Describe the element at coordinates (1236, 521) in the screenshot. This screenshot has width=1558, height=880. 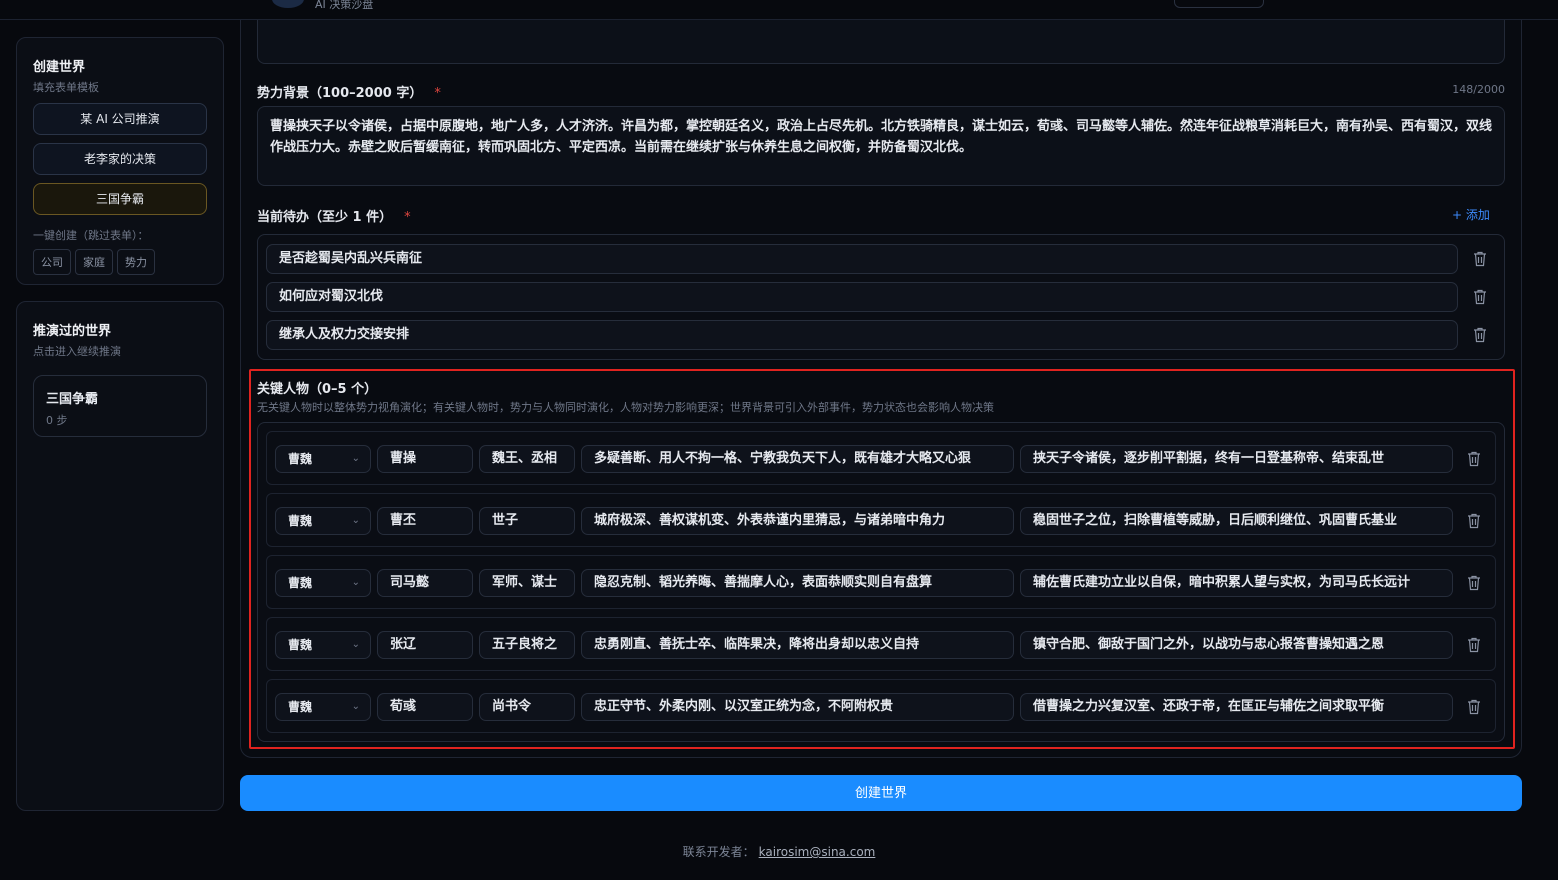
I see `person-goal-input: 稳固世子之位，扫除曹植等威胁，日后顺利继位、巩固曹氏基业` at that location.